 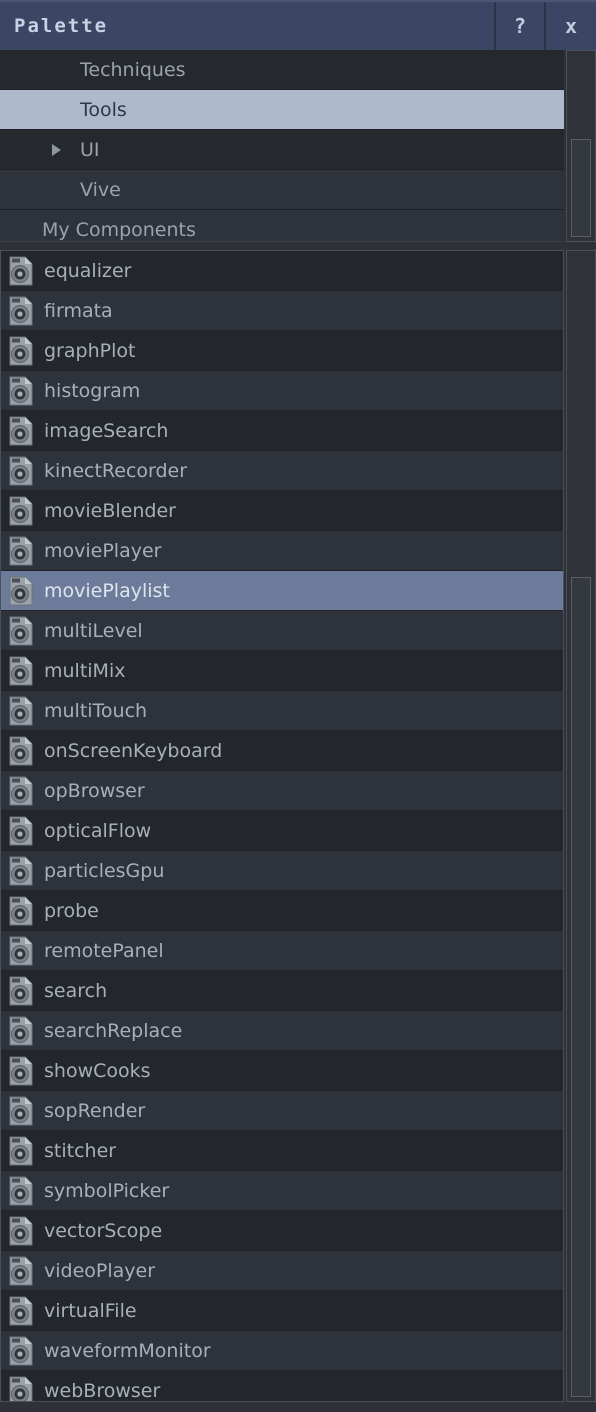 What do you see at coordinates (56, 149) in the screenshot?
I see `expand-triangle-icon` at bounding box center [56, 149].